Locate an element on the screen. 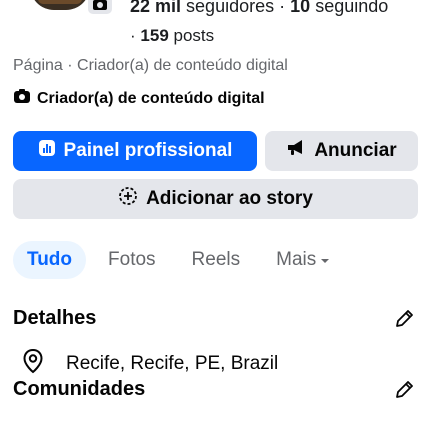 Image resolution: width=430 pixels, height=430 pixels. creator-badge-row: Criador(a) de conteúdo digital is located at coordinates (139, 98).